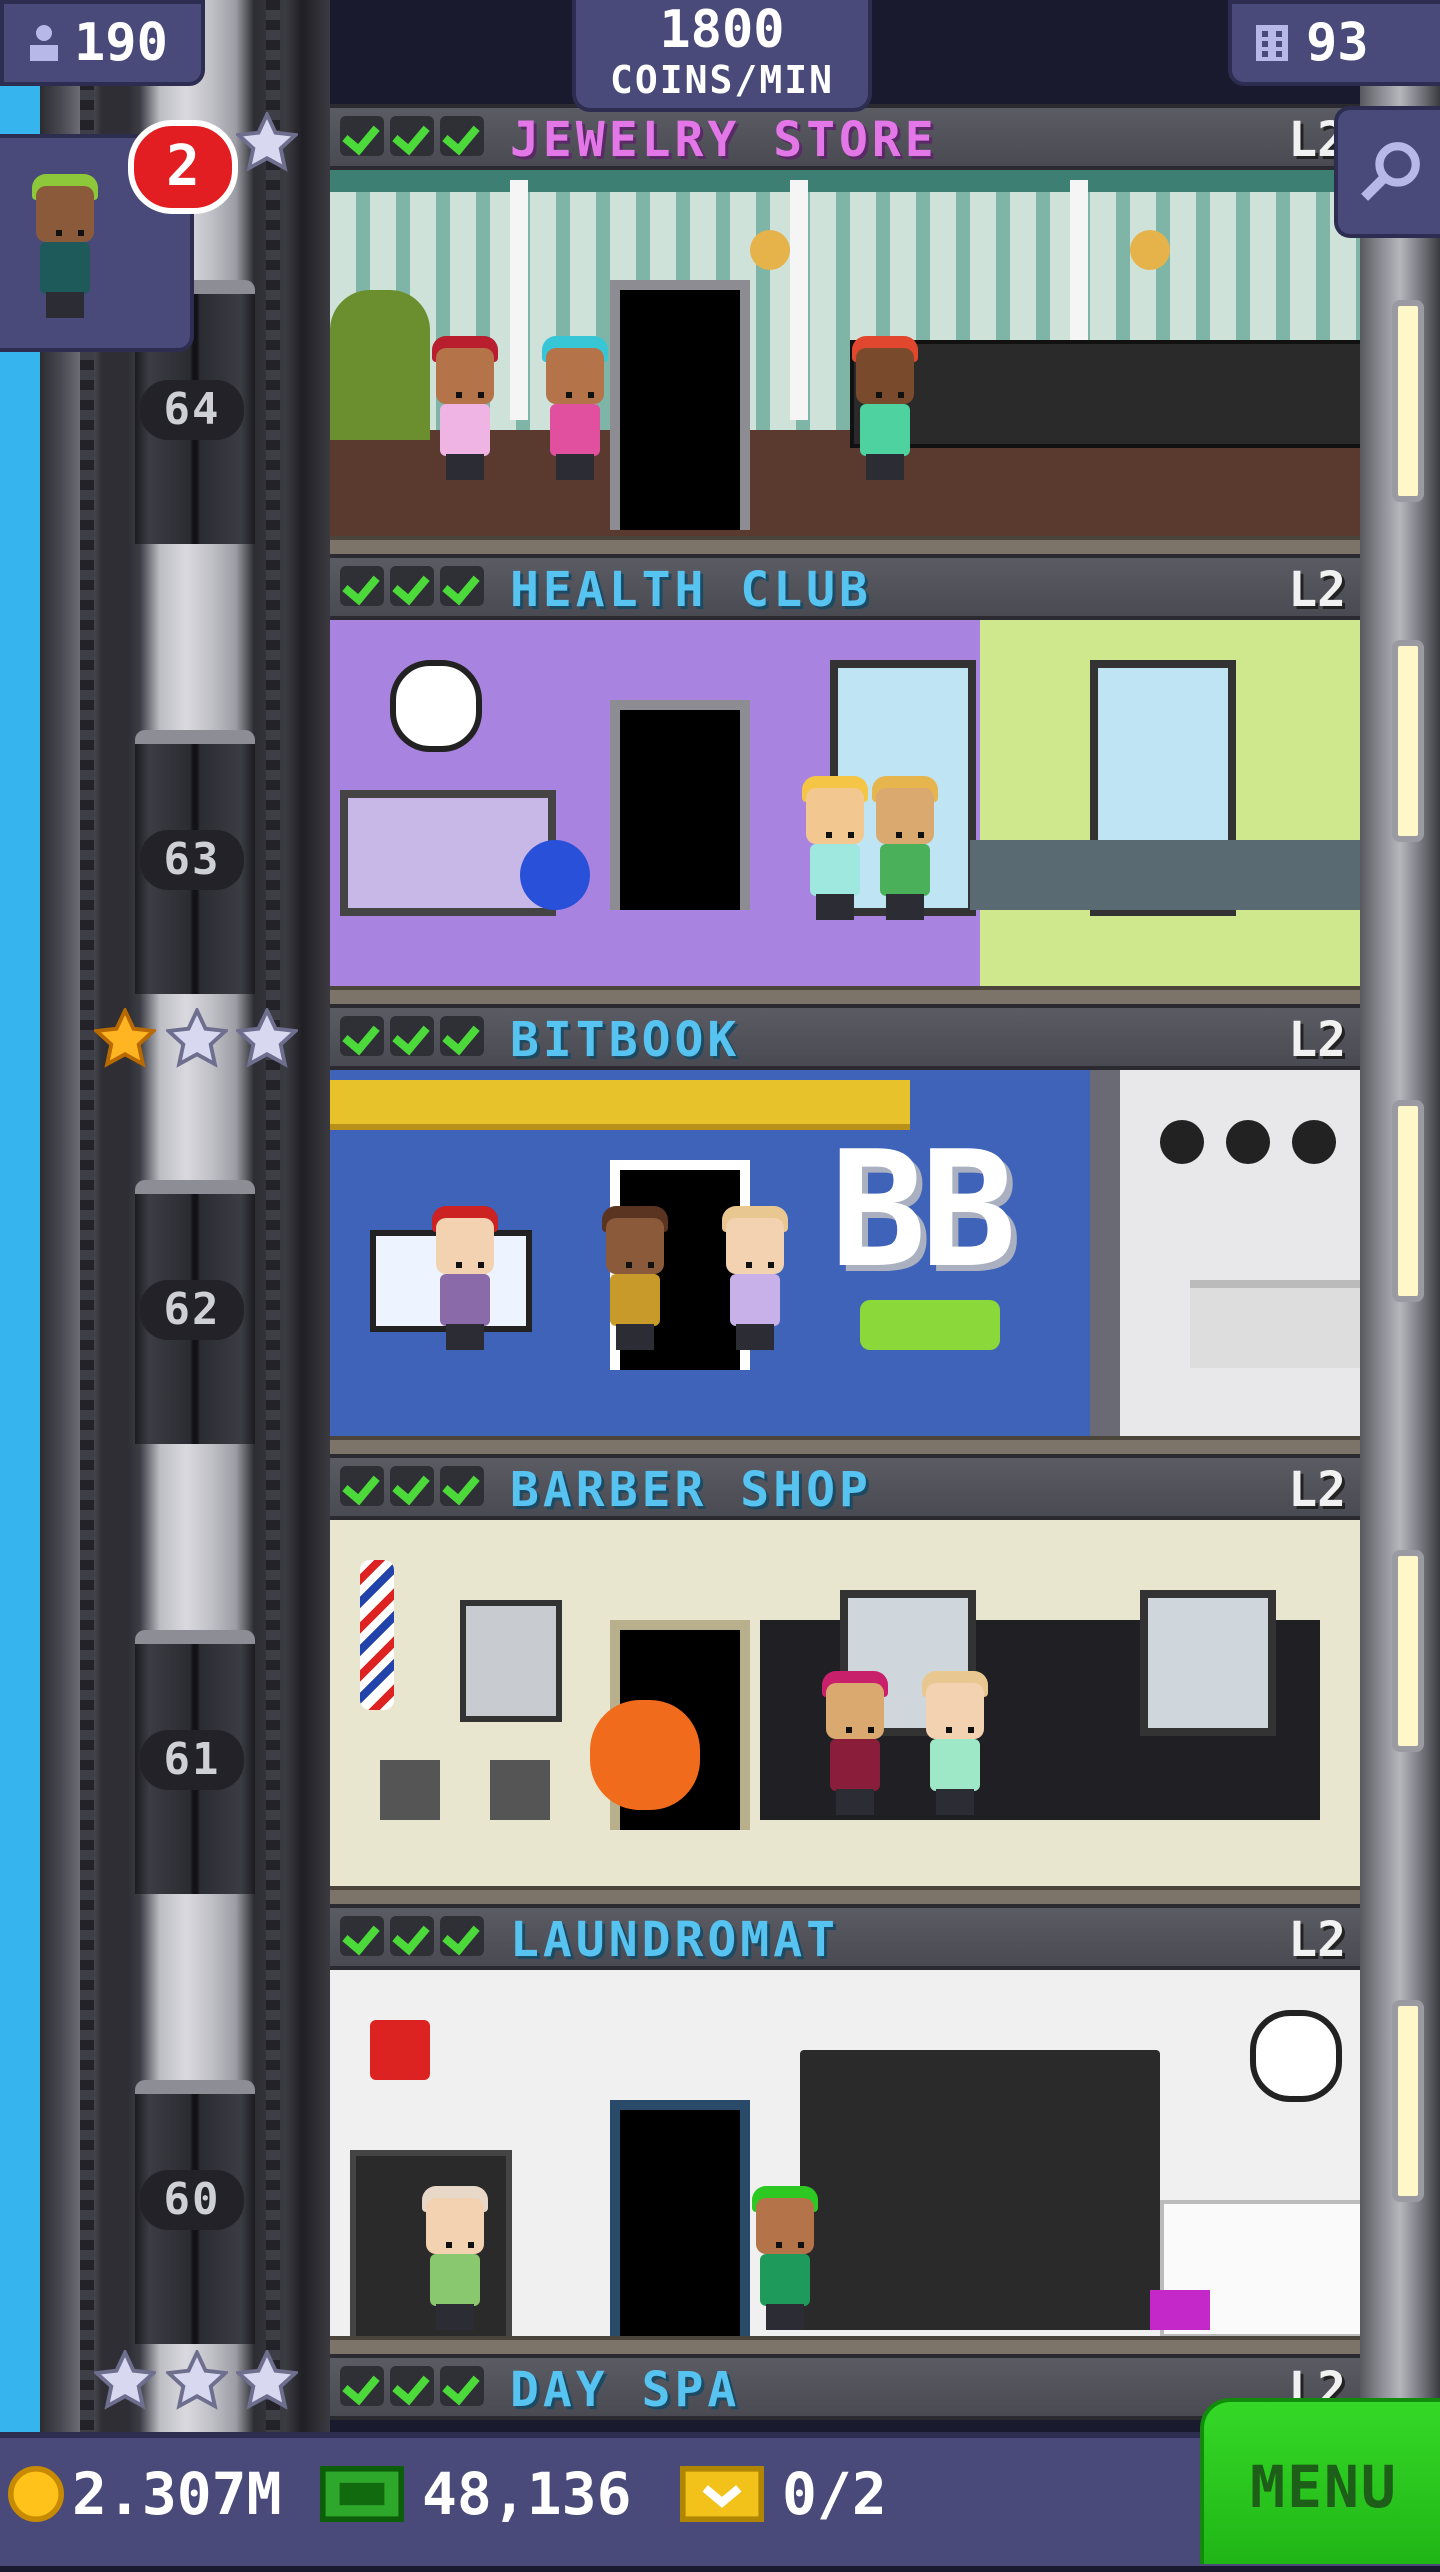 This screenshot has height=2572, width=1440. I want to click on floor-laundromat: LAUNDROMAT L2, so click(845, 2129).